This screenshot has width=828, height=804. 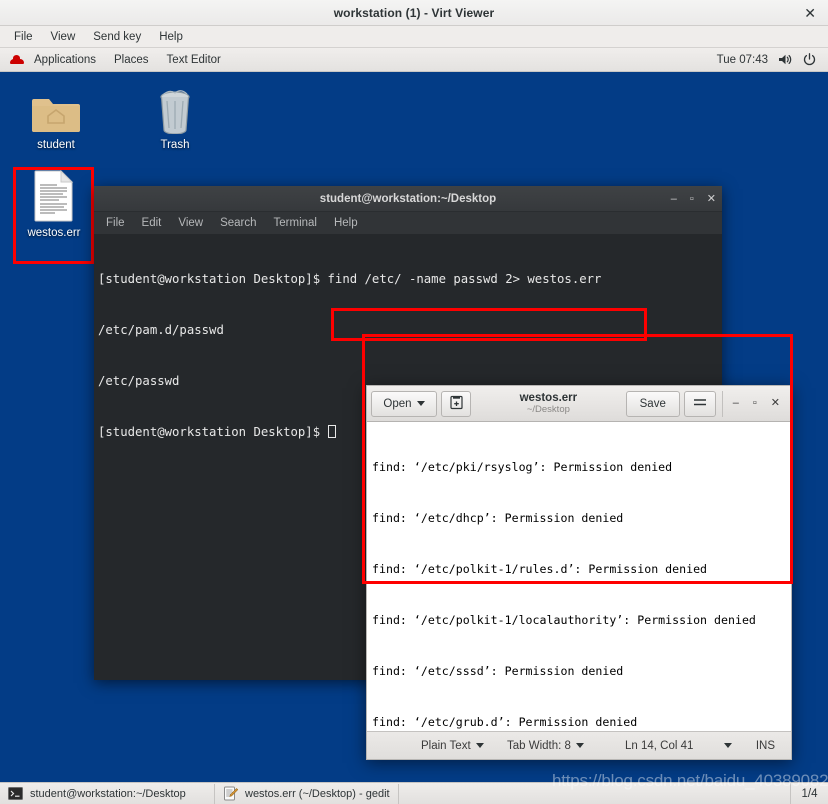 I want to click on terminal-line: /etc/pam.d/passwd, so click(x=408, y=330).